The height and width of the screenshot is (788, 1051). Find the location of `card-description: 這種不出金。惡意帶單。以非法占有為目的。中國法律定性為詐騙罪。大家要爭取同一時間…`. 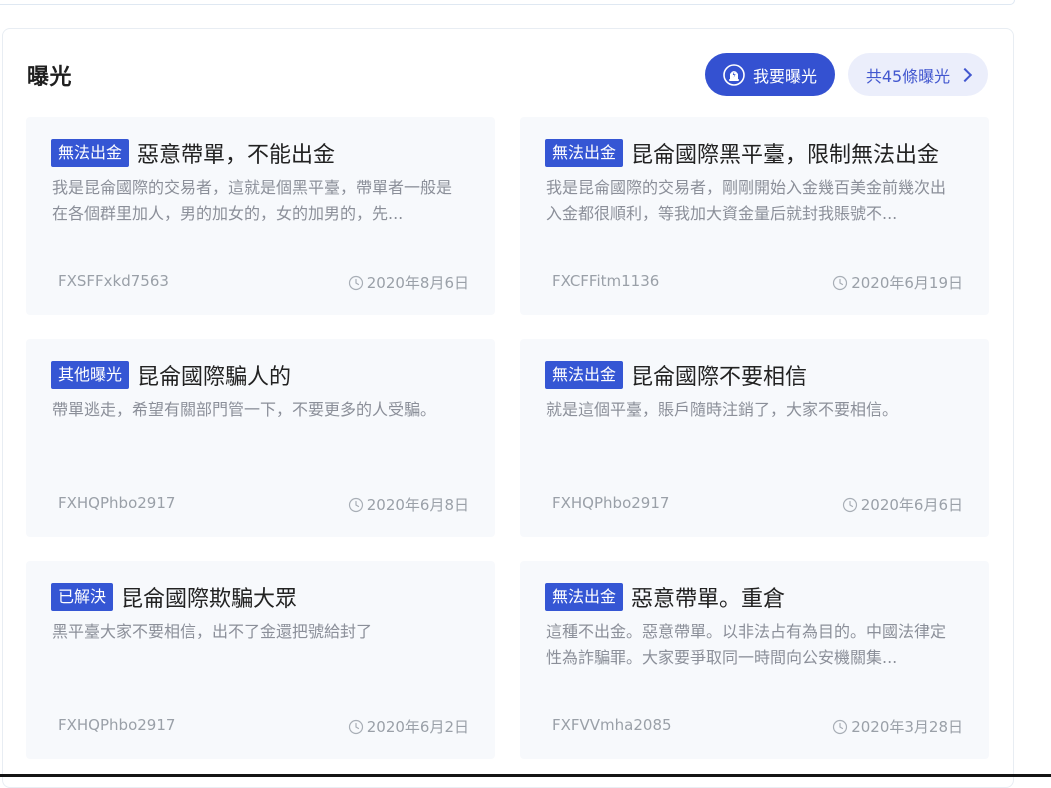

card-description: 這種不出金。惡意帶單。以非法占有為目的。中國法律定性為詐騙罪。大家要爭取同一時間… is located at coordinates (746, 644).